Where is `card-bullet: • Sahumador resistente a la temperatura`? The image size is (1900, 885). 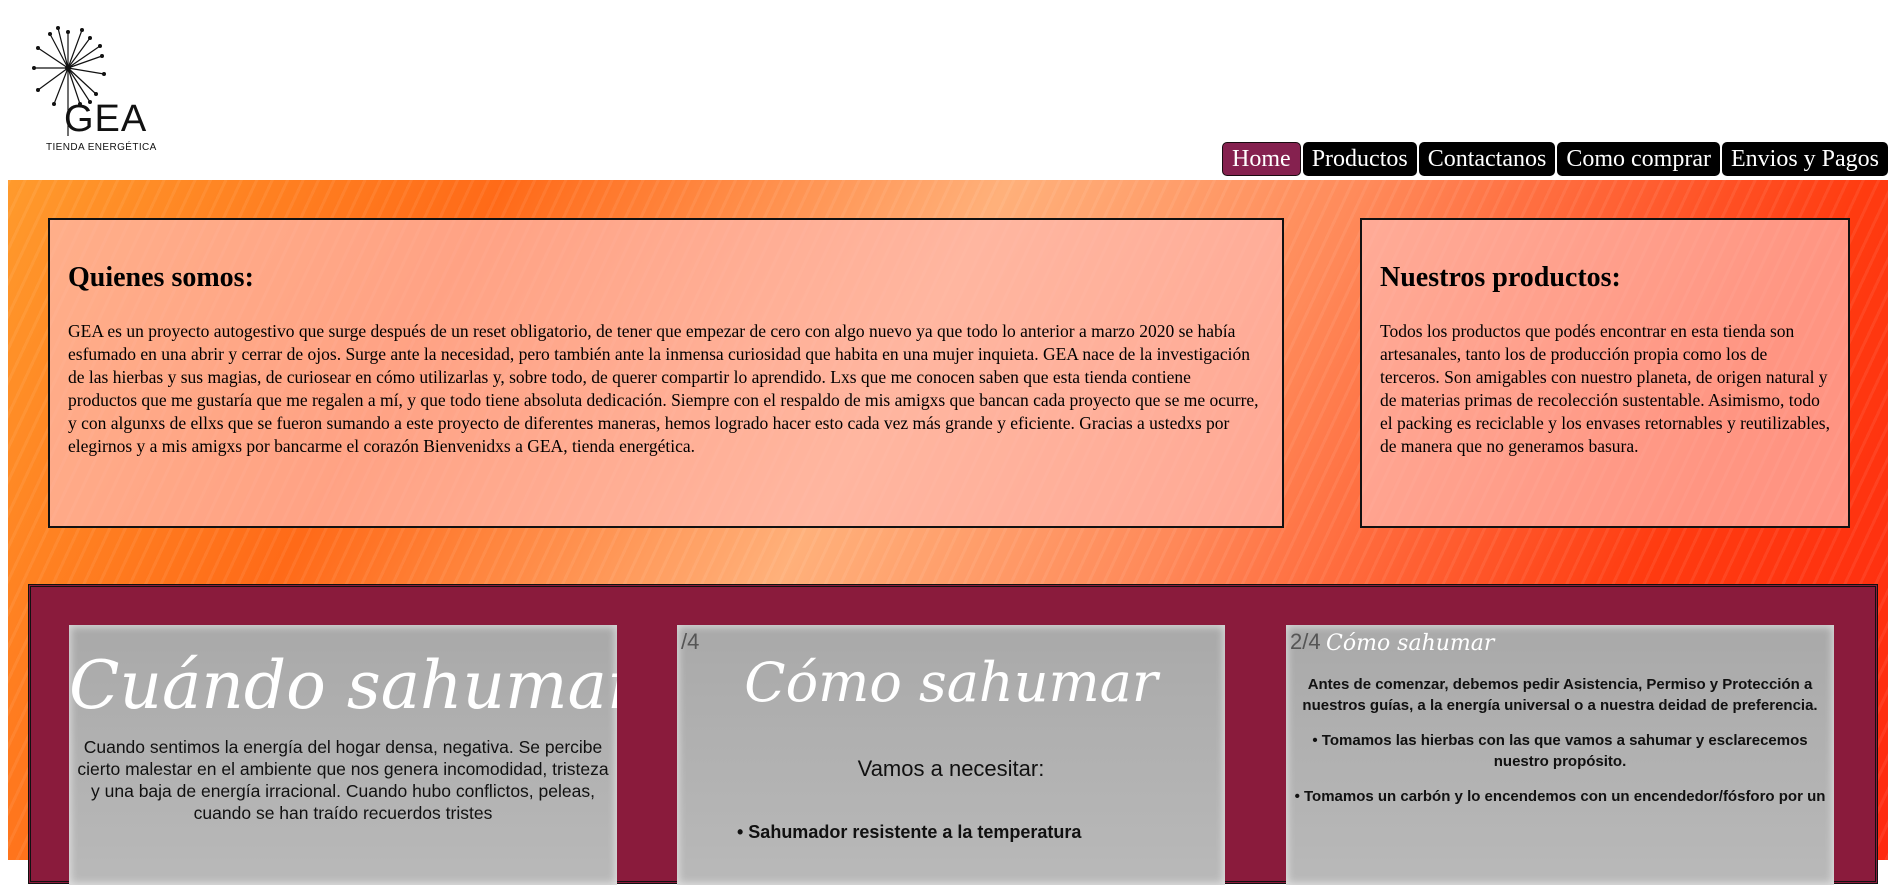 card-bullet: • Sahumador resistente a la temperatura is located at coordinates (909, 832).